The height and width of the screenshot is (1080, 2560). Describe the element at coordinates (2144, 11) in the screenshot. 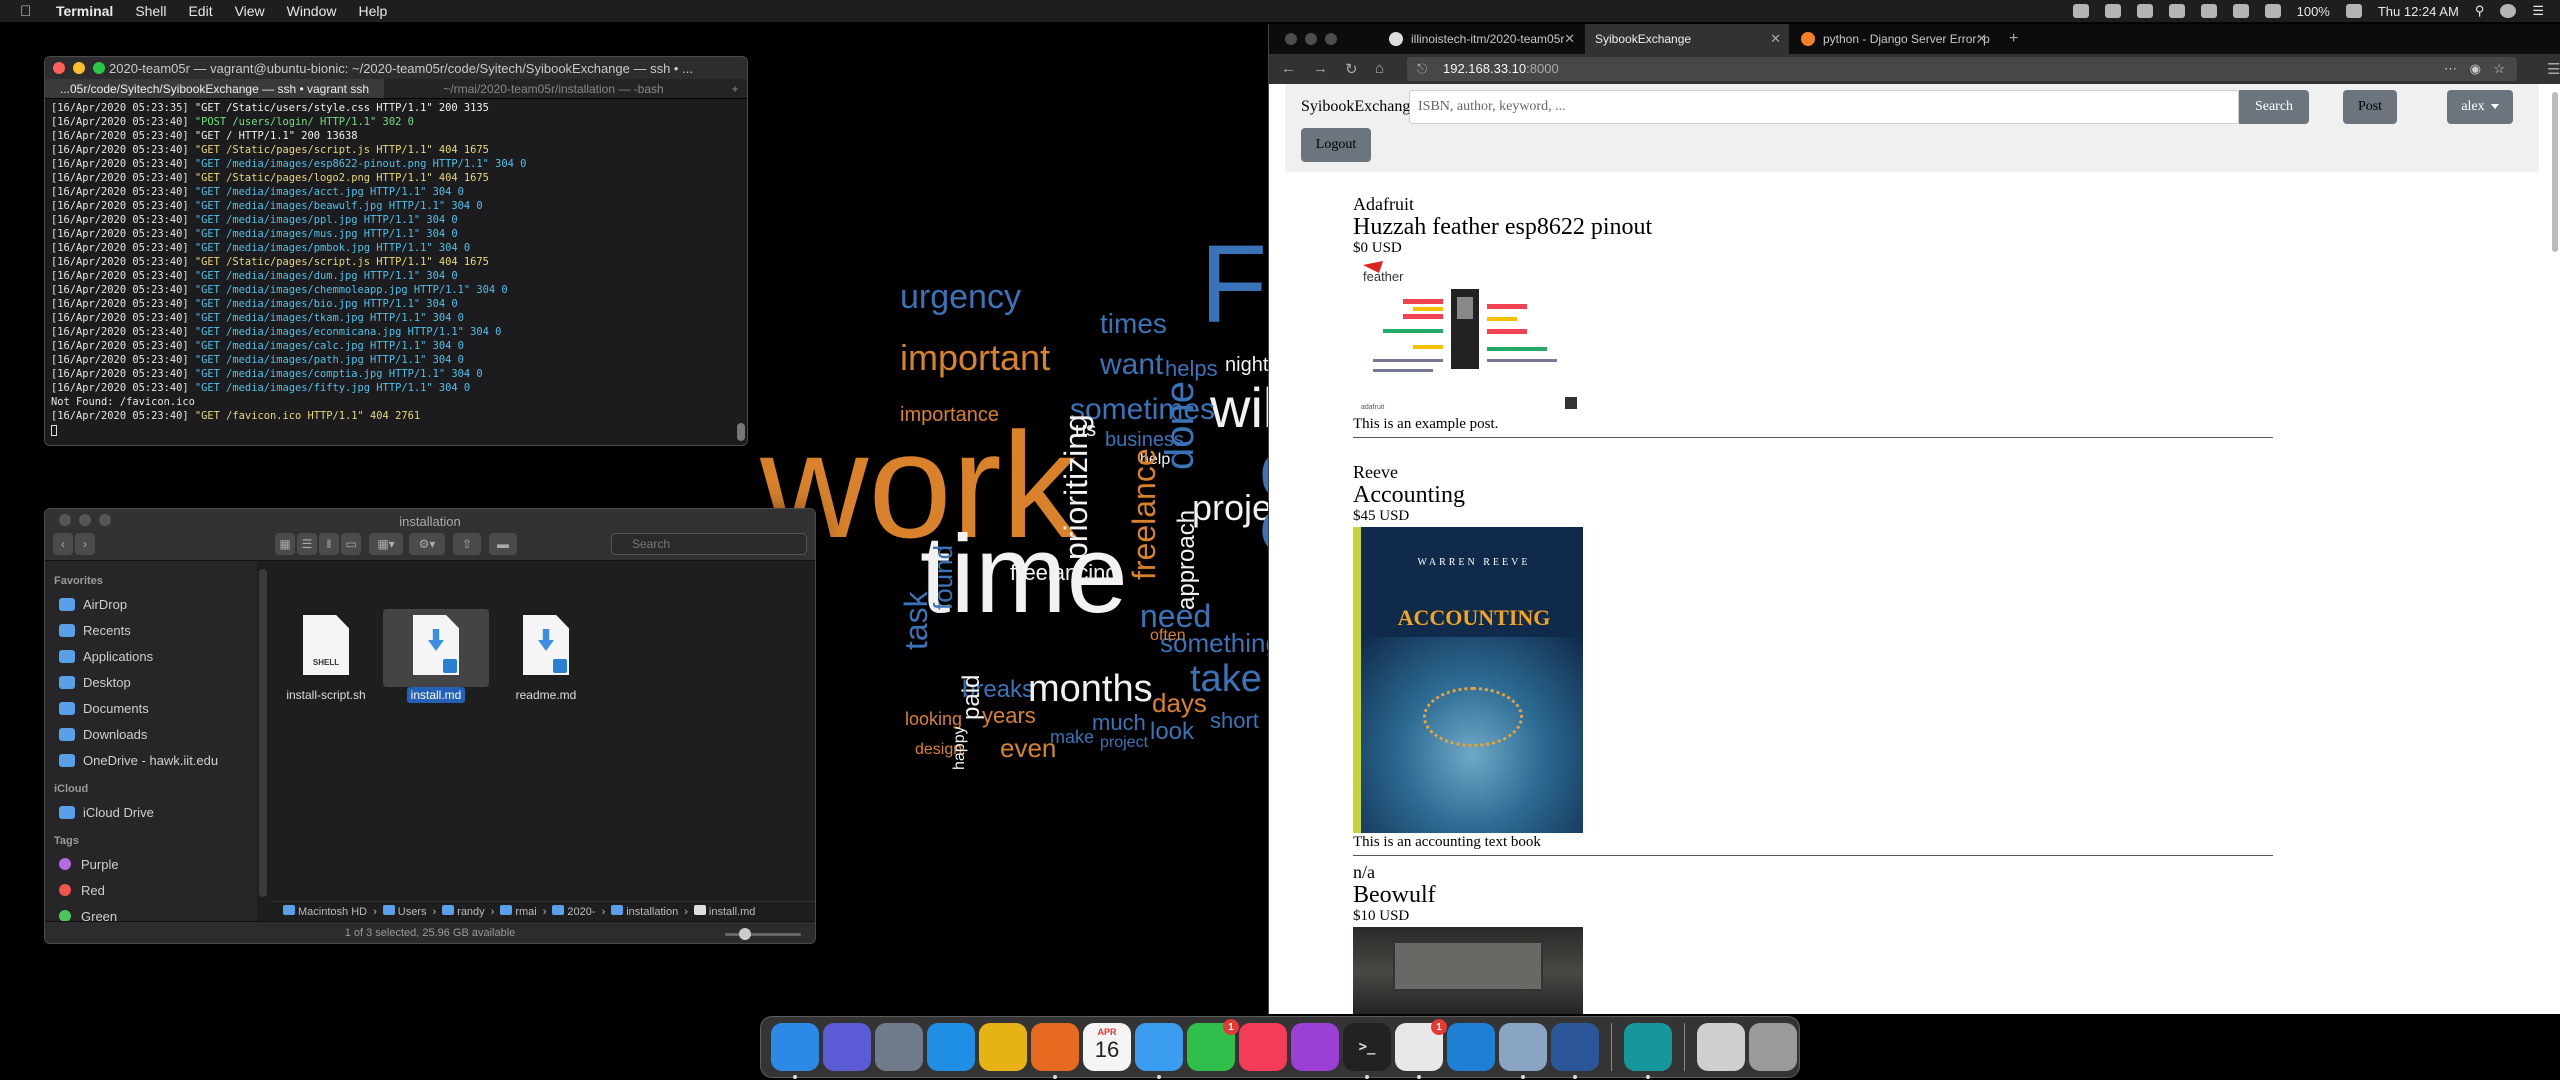

I see `grid-status-icon` at that location.